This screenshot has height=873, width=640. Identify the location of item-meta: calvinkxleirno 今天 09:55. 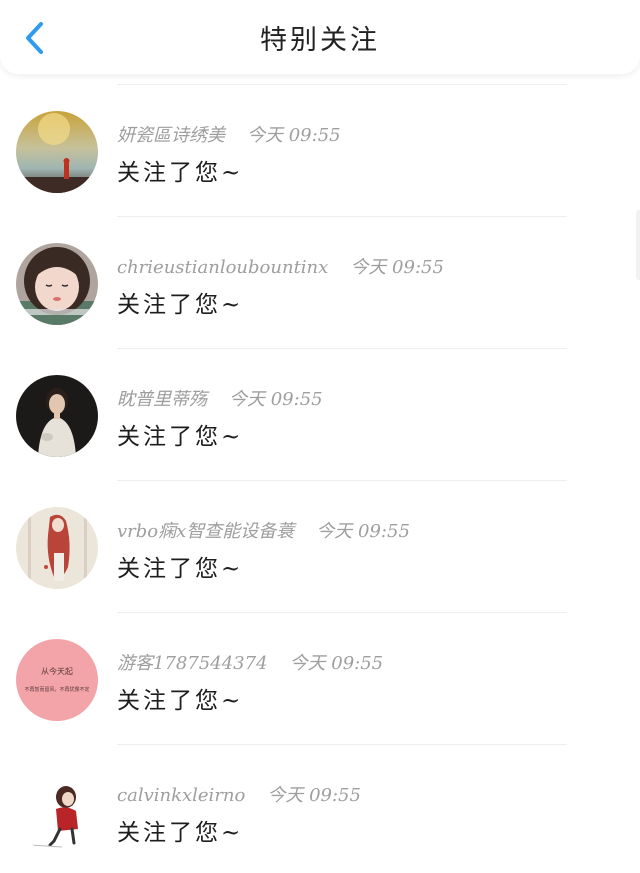
(239, 794).